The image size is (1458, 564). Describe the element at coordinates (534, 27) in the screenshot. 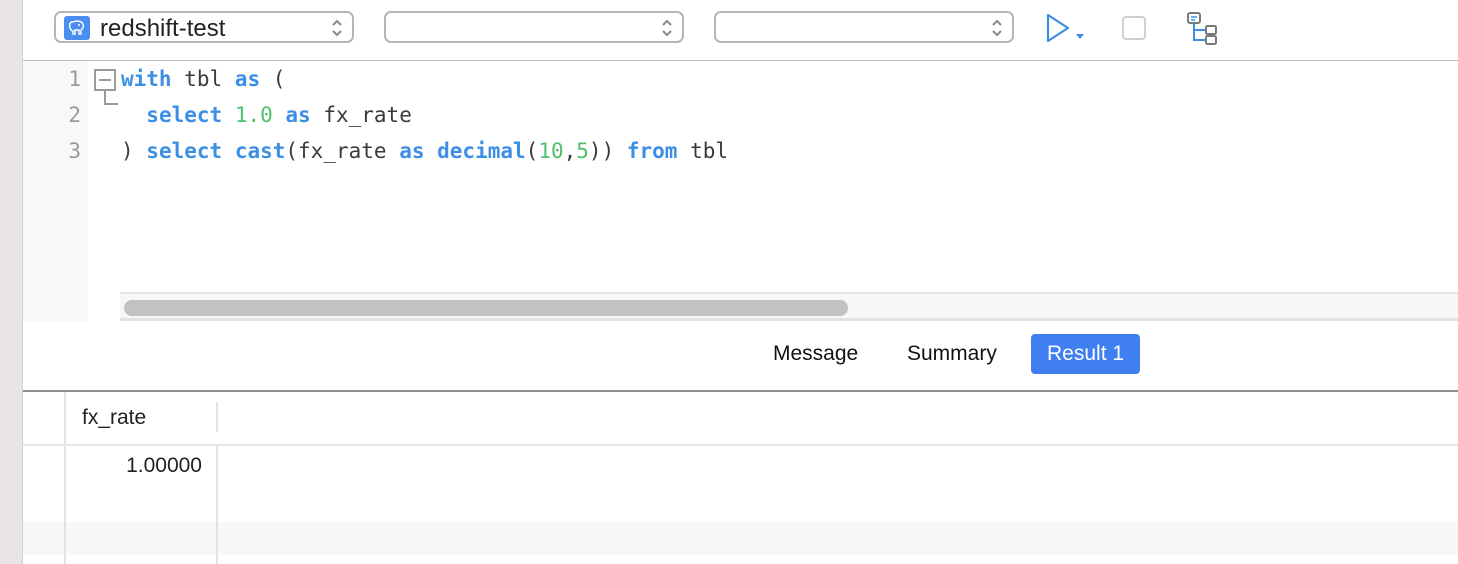

I see `database-select` at that location.